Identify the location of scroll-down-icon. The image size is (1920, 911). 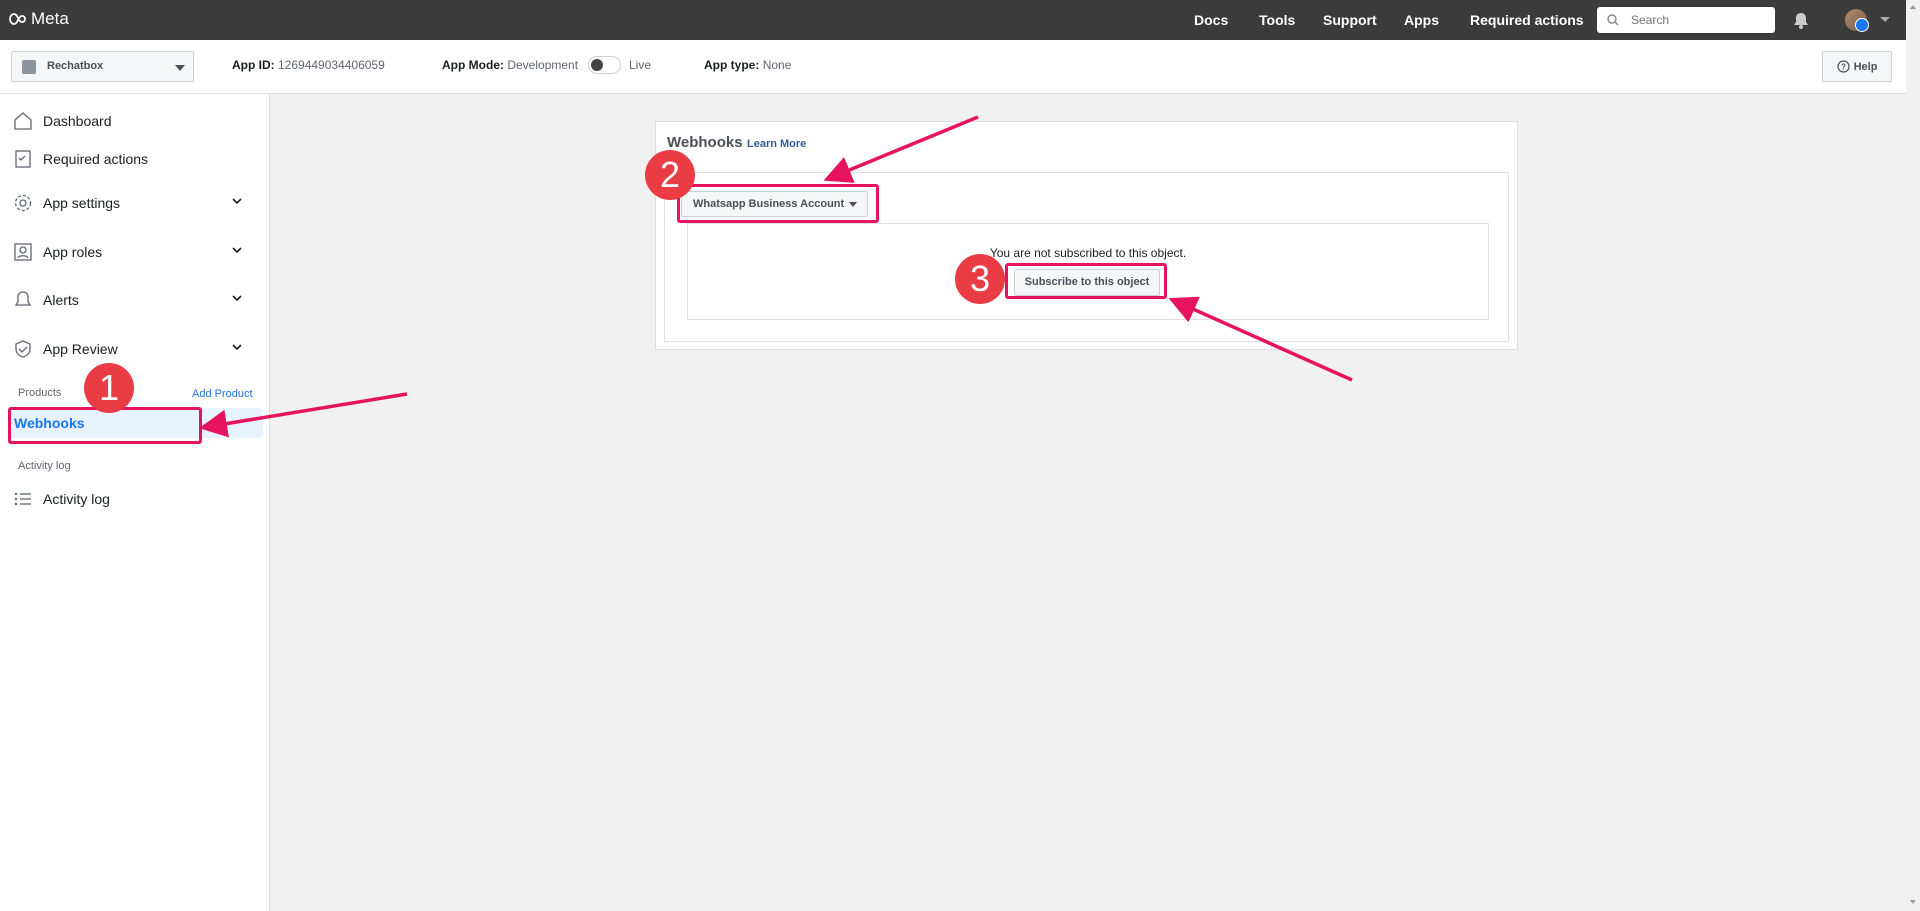
(1913, 902).